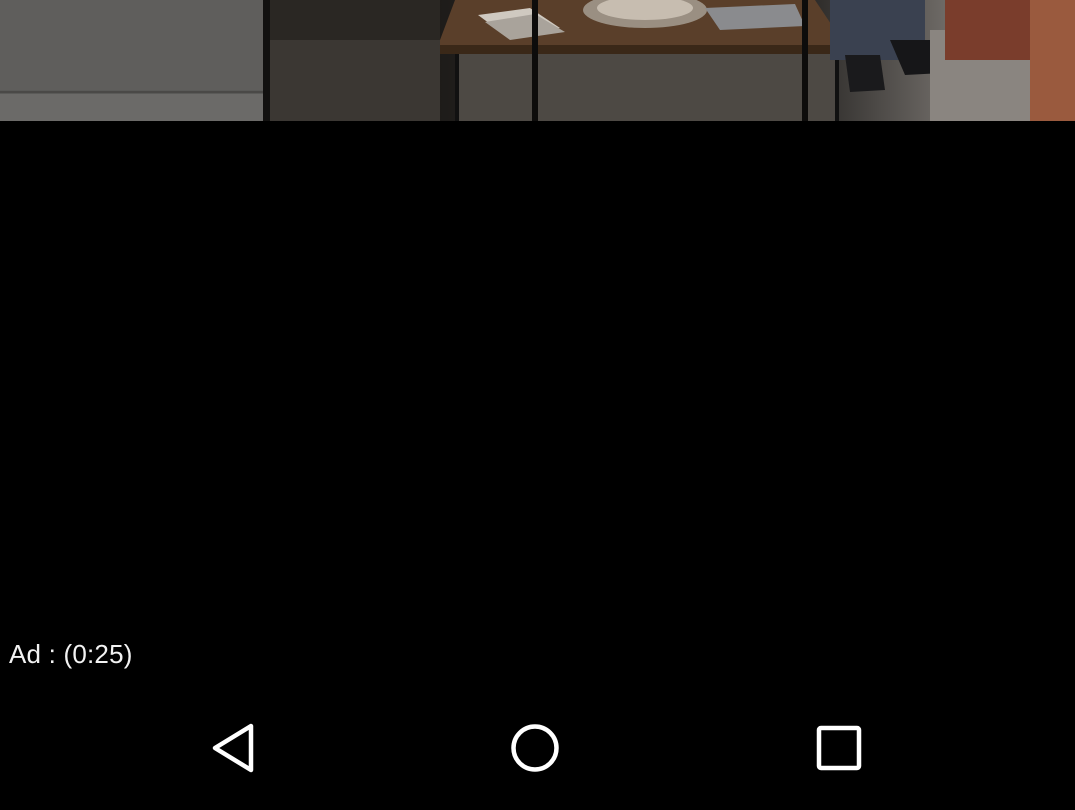 Image resolution: width=1075 pixels, height=810 pixels. Describe the element at coordinates (71, 654) in the screenshot. I see `ad-timer-label: Ad : (0:25)` at that location.